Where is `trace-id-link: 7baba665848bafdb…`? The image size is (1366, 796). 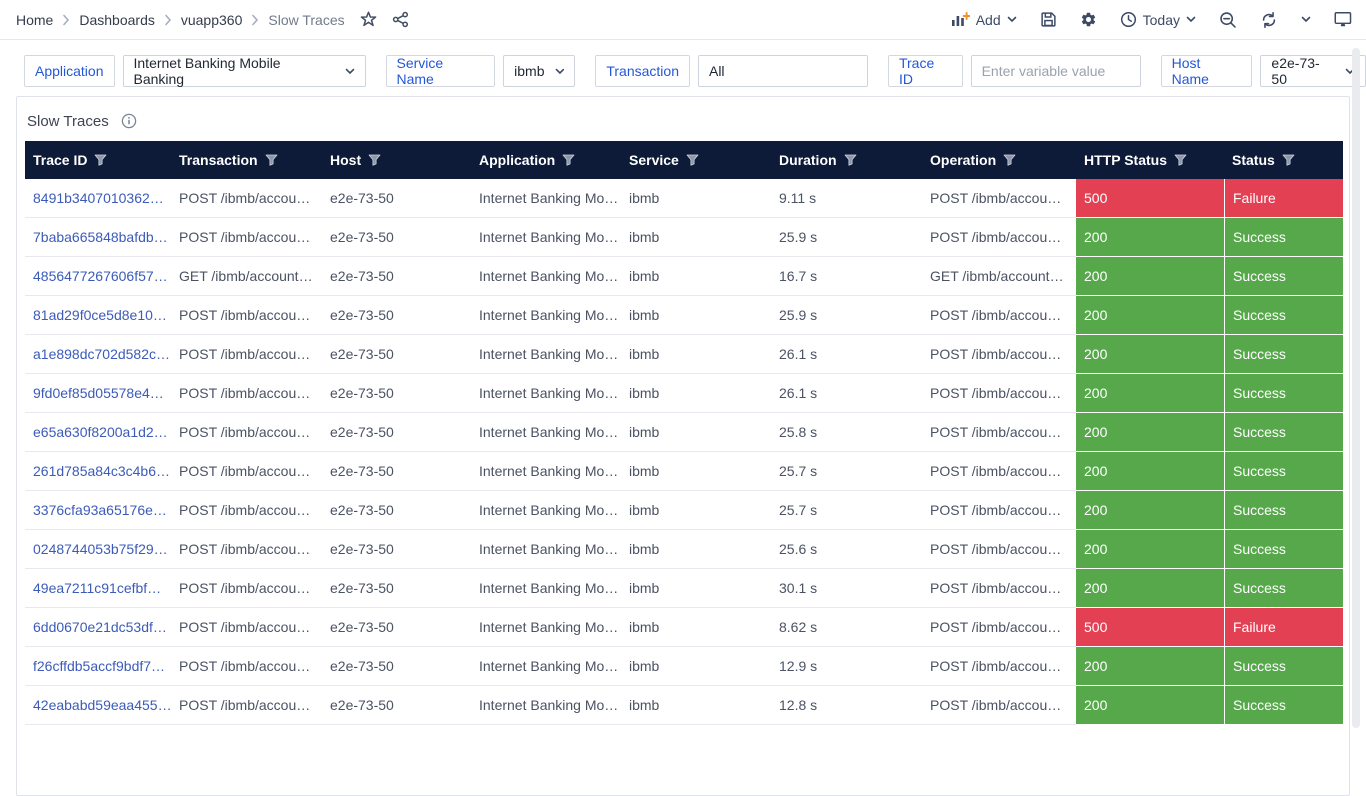
trace-id-link: 7baba665848bafdb… is located at coordinates (100, 237).